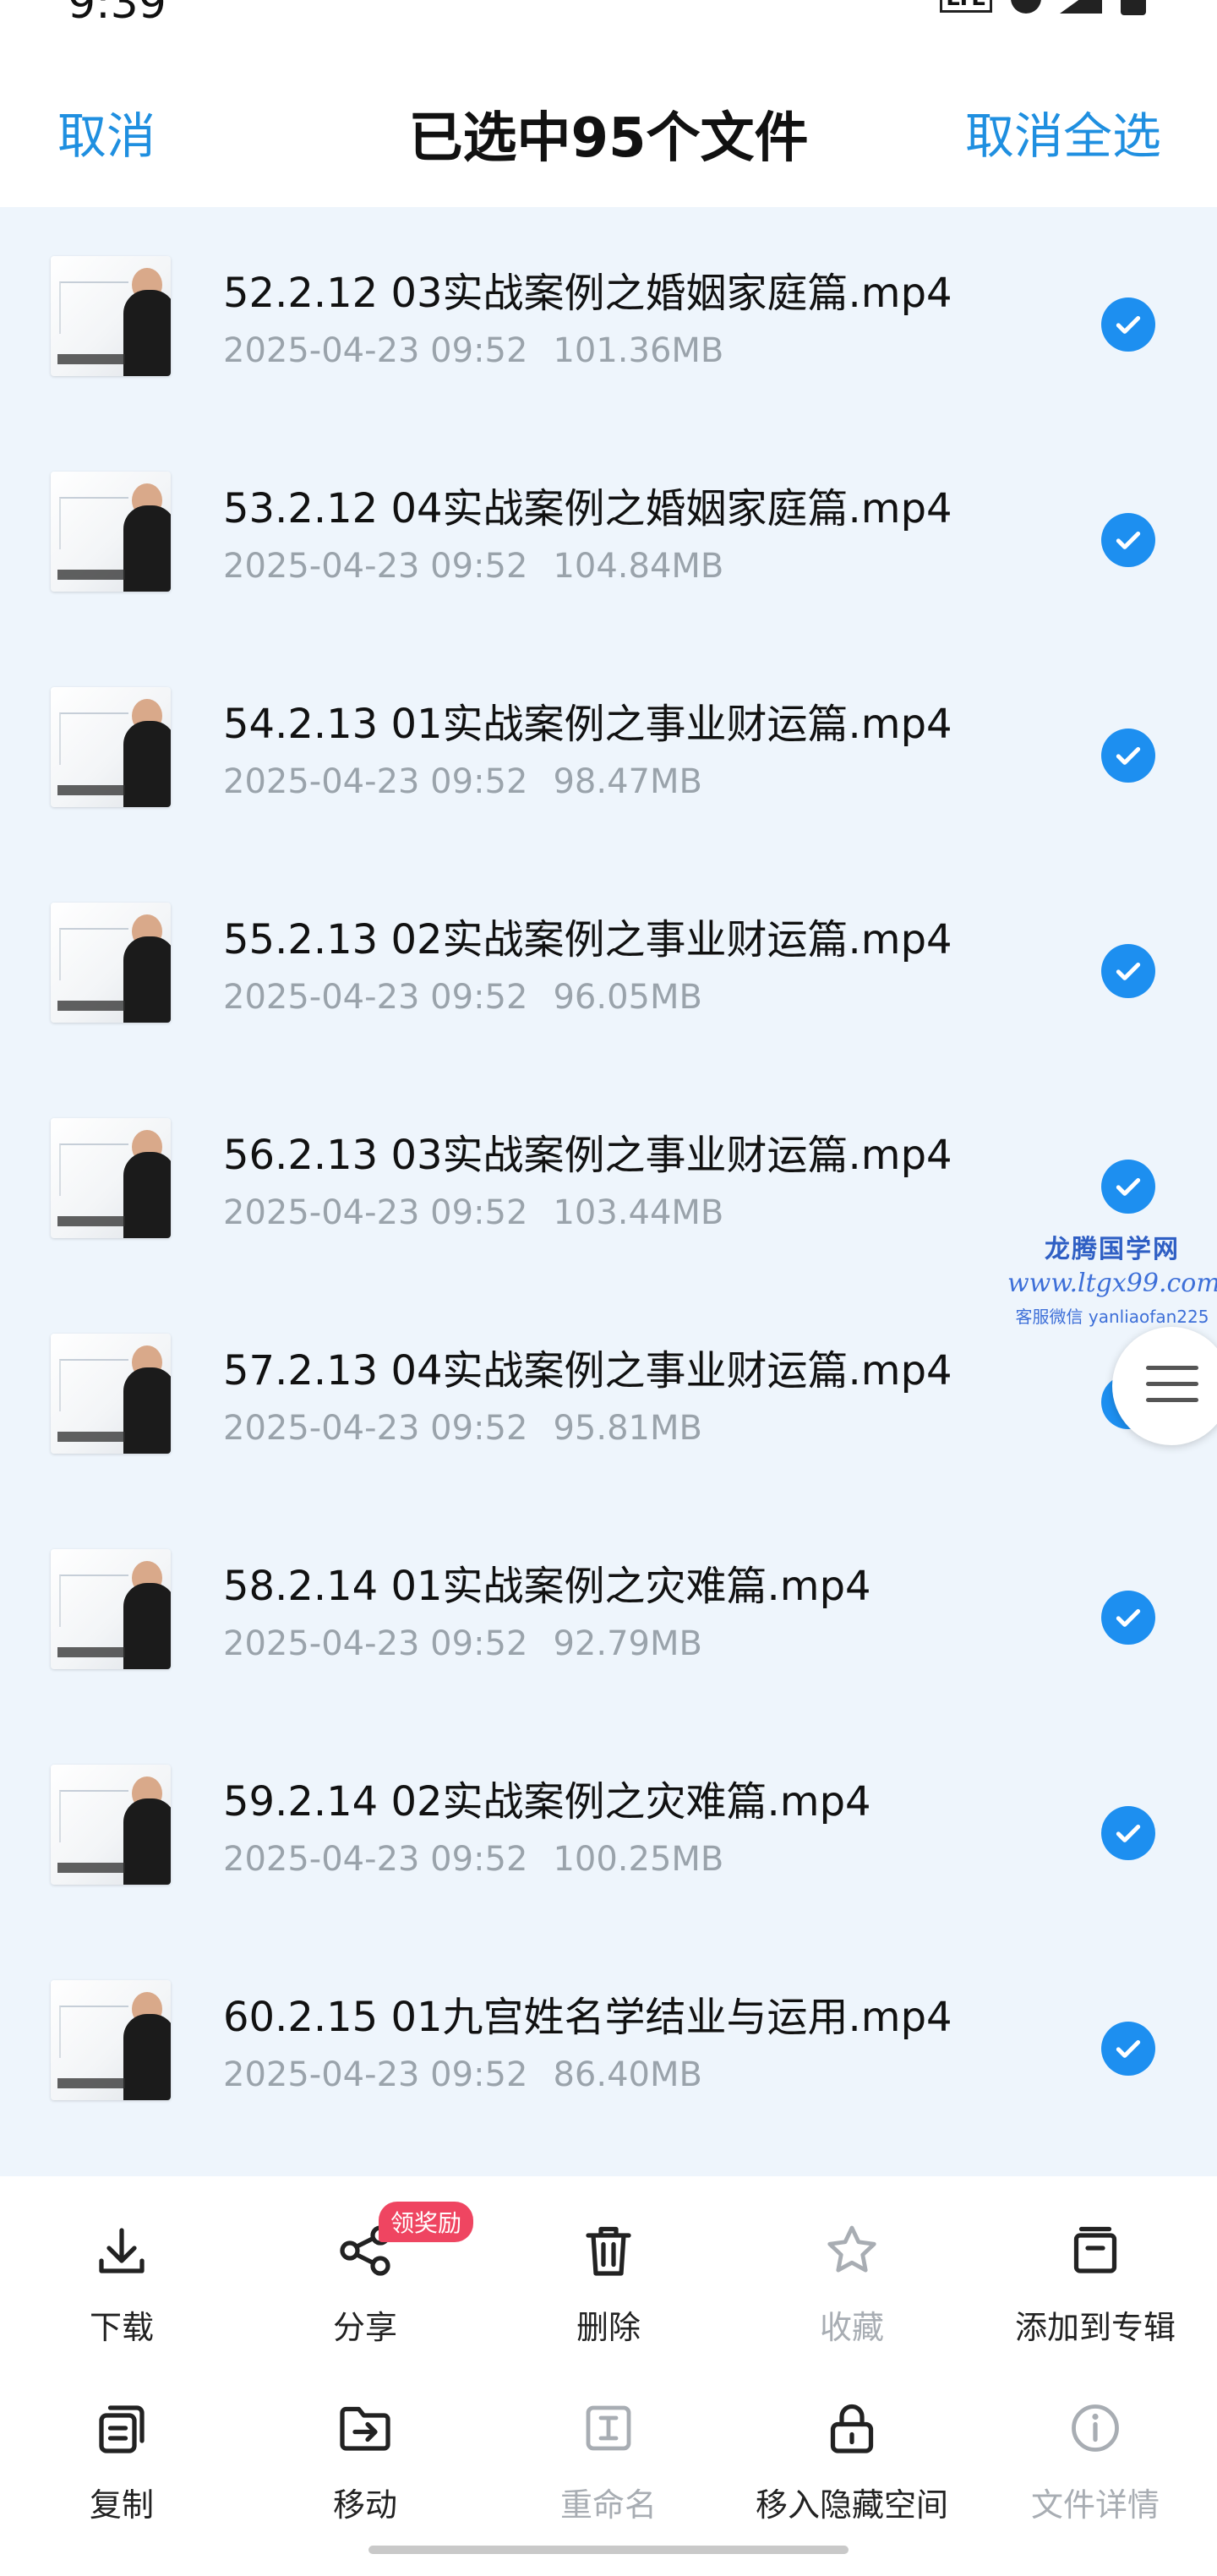  What do you see at coordinates (587, 939) in the screenshot?
I see `file-name: 55.2.13 02实战案例之事业财运篇.mp4` at bounding box center [587, 939].